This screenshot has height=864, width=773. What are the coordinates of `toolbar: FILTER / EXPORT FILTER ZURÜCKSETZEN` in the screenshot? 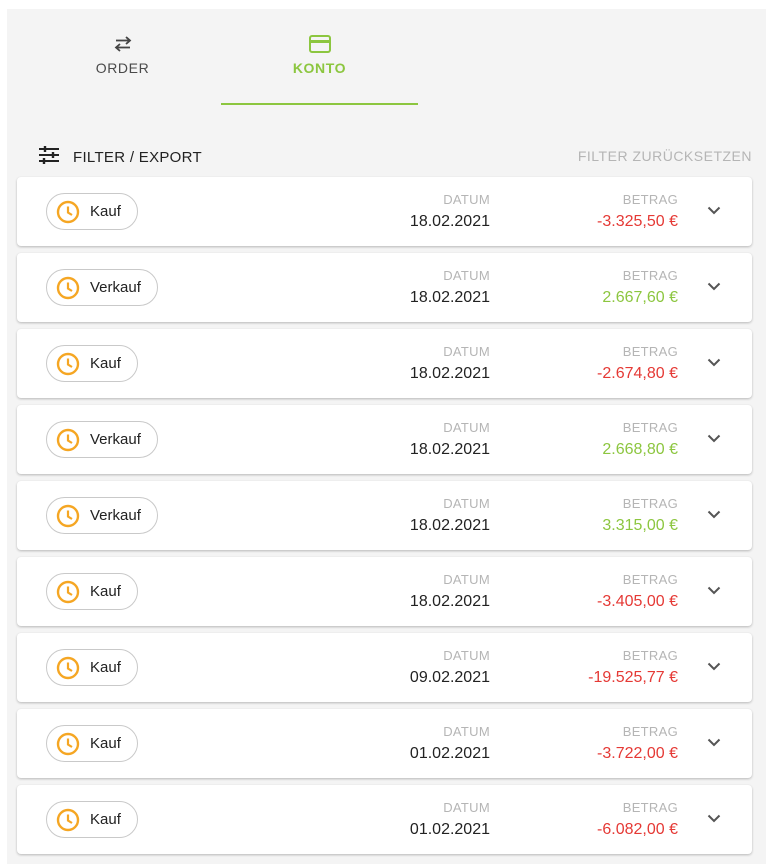 It's located at (386, 146).